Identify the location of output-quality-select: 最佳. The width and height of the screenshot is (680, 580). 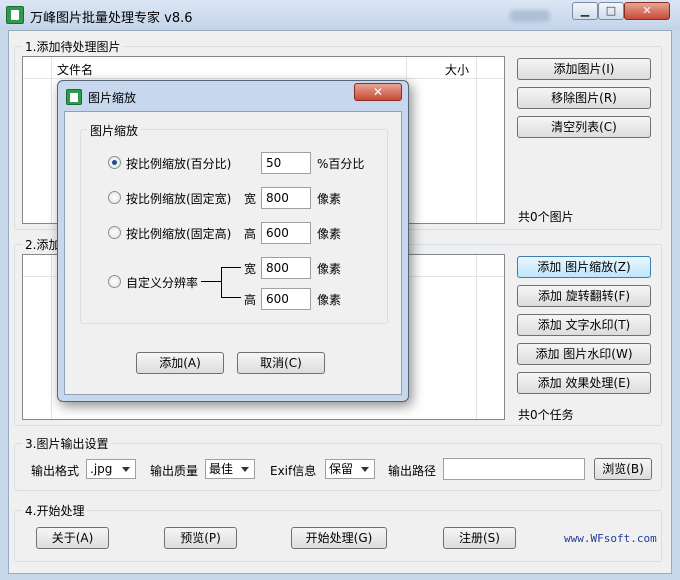
(230, 469).